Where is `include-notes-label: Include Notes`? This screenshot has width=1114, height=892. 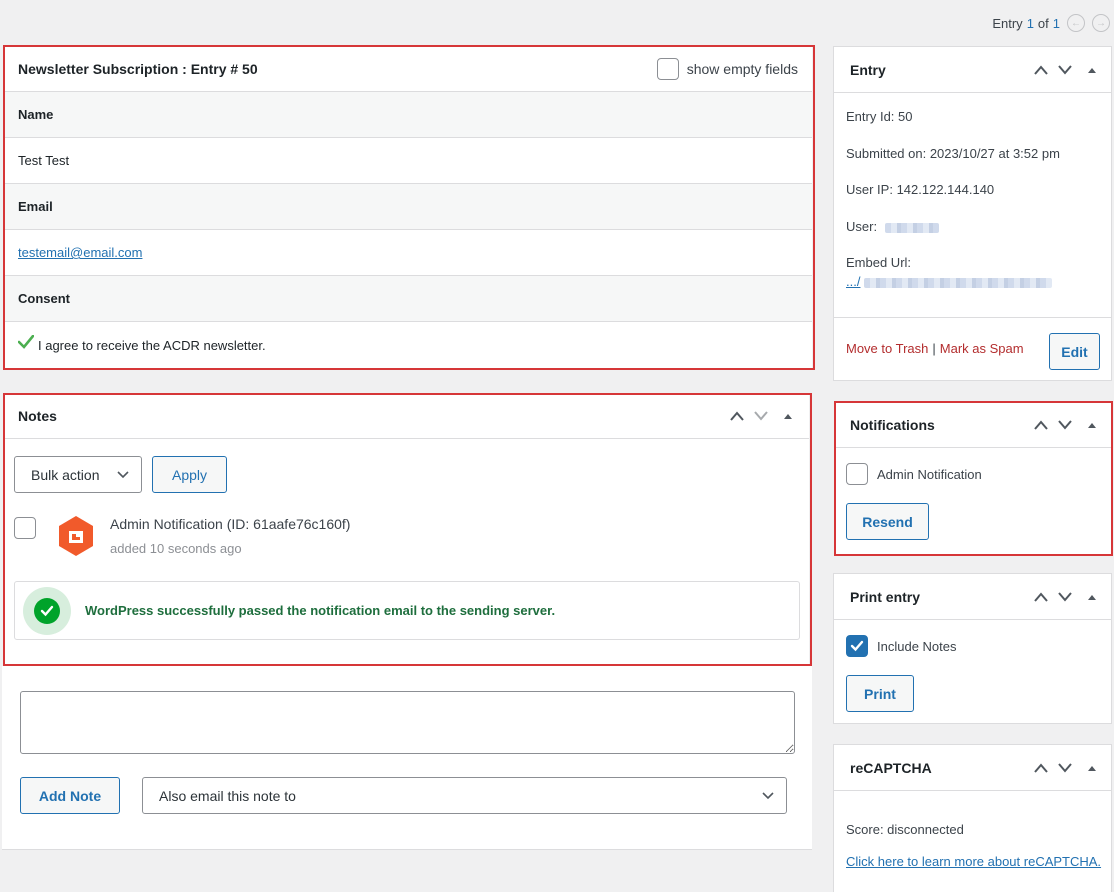 include-notes-label: Include Notes is located at coordinates (917, 646).